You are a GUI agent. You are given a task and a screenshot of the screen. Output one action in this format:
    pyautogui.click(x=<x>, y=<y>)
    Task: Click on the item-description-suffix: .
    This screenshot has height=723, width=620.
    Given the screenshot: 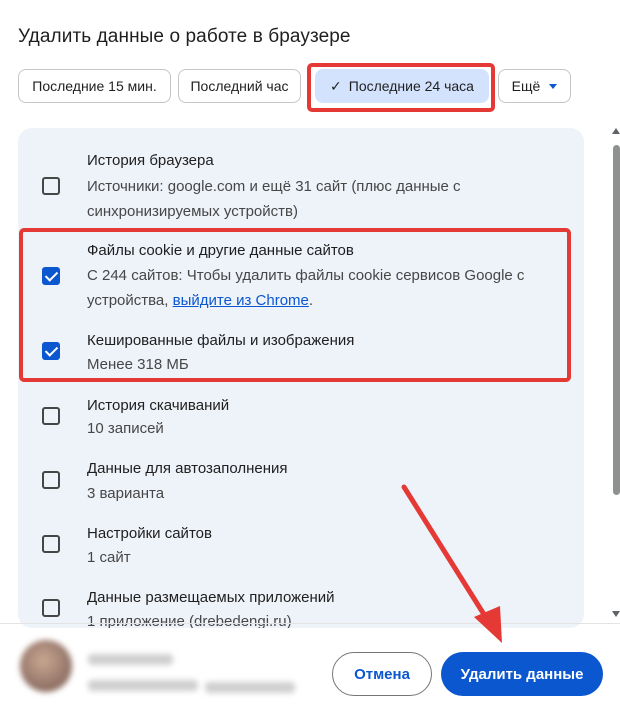 What is the action you would take?
    pyautogui.click(x=311, y=300)
    